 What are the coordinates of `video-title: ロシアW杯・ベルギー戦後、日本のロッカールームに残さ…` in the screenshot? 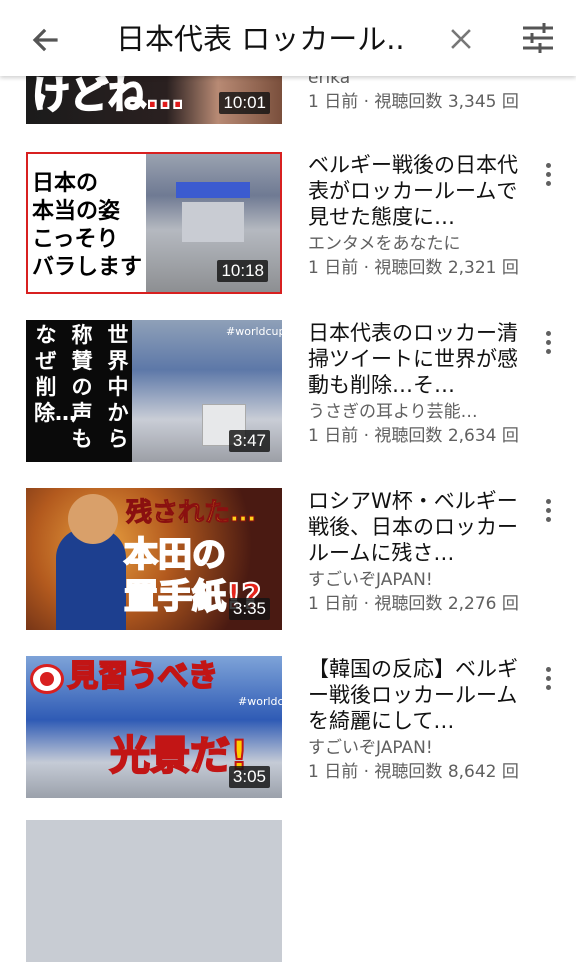 It's located at (415, 527).